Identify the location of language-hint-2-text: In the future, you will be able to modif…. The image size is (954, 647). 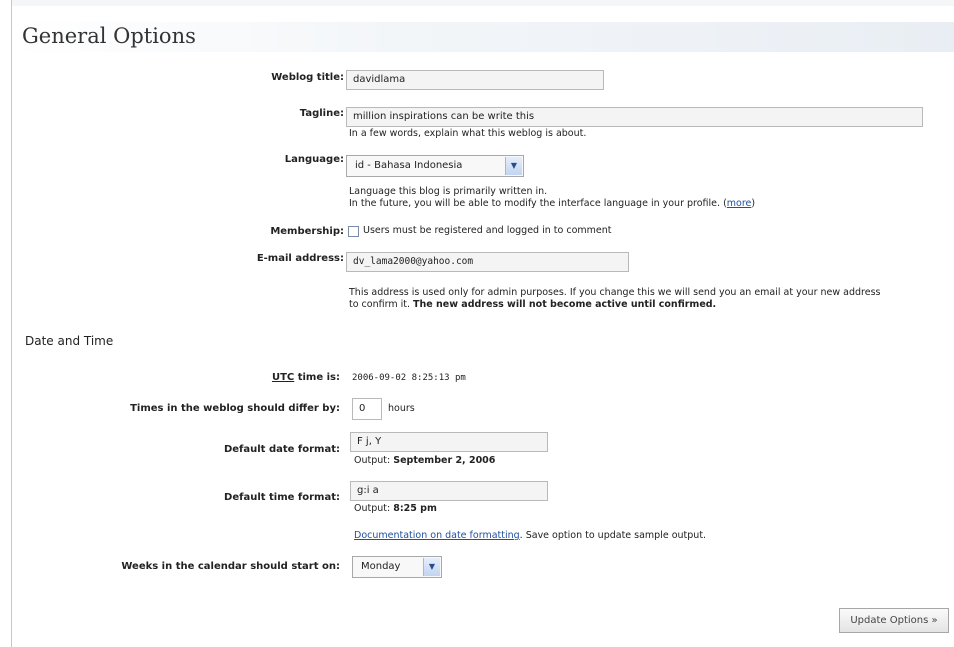
(535, 203).